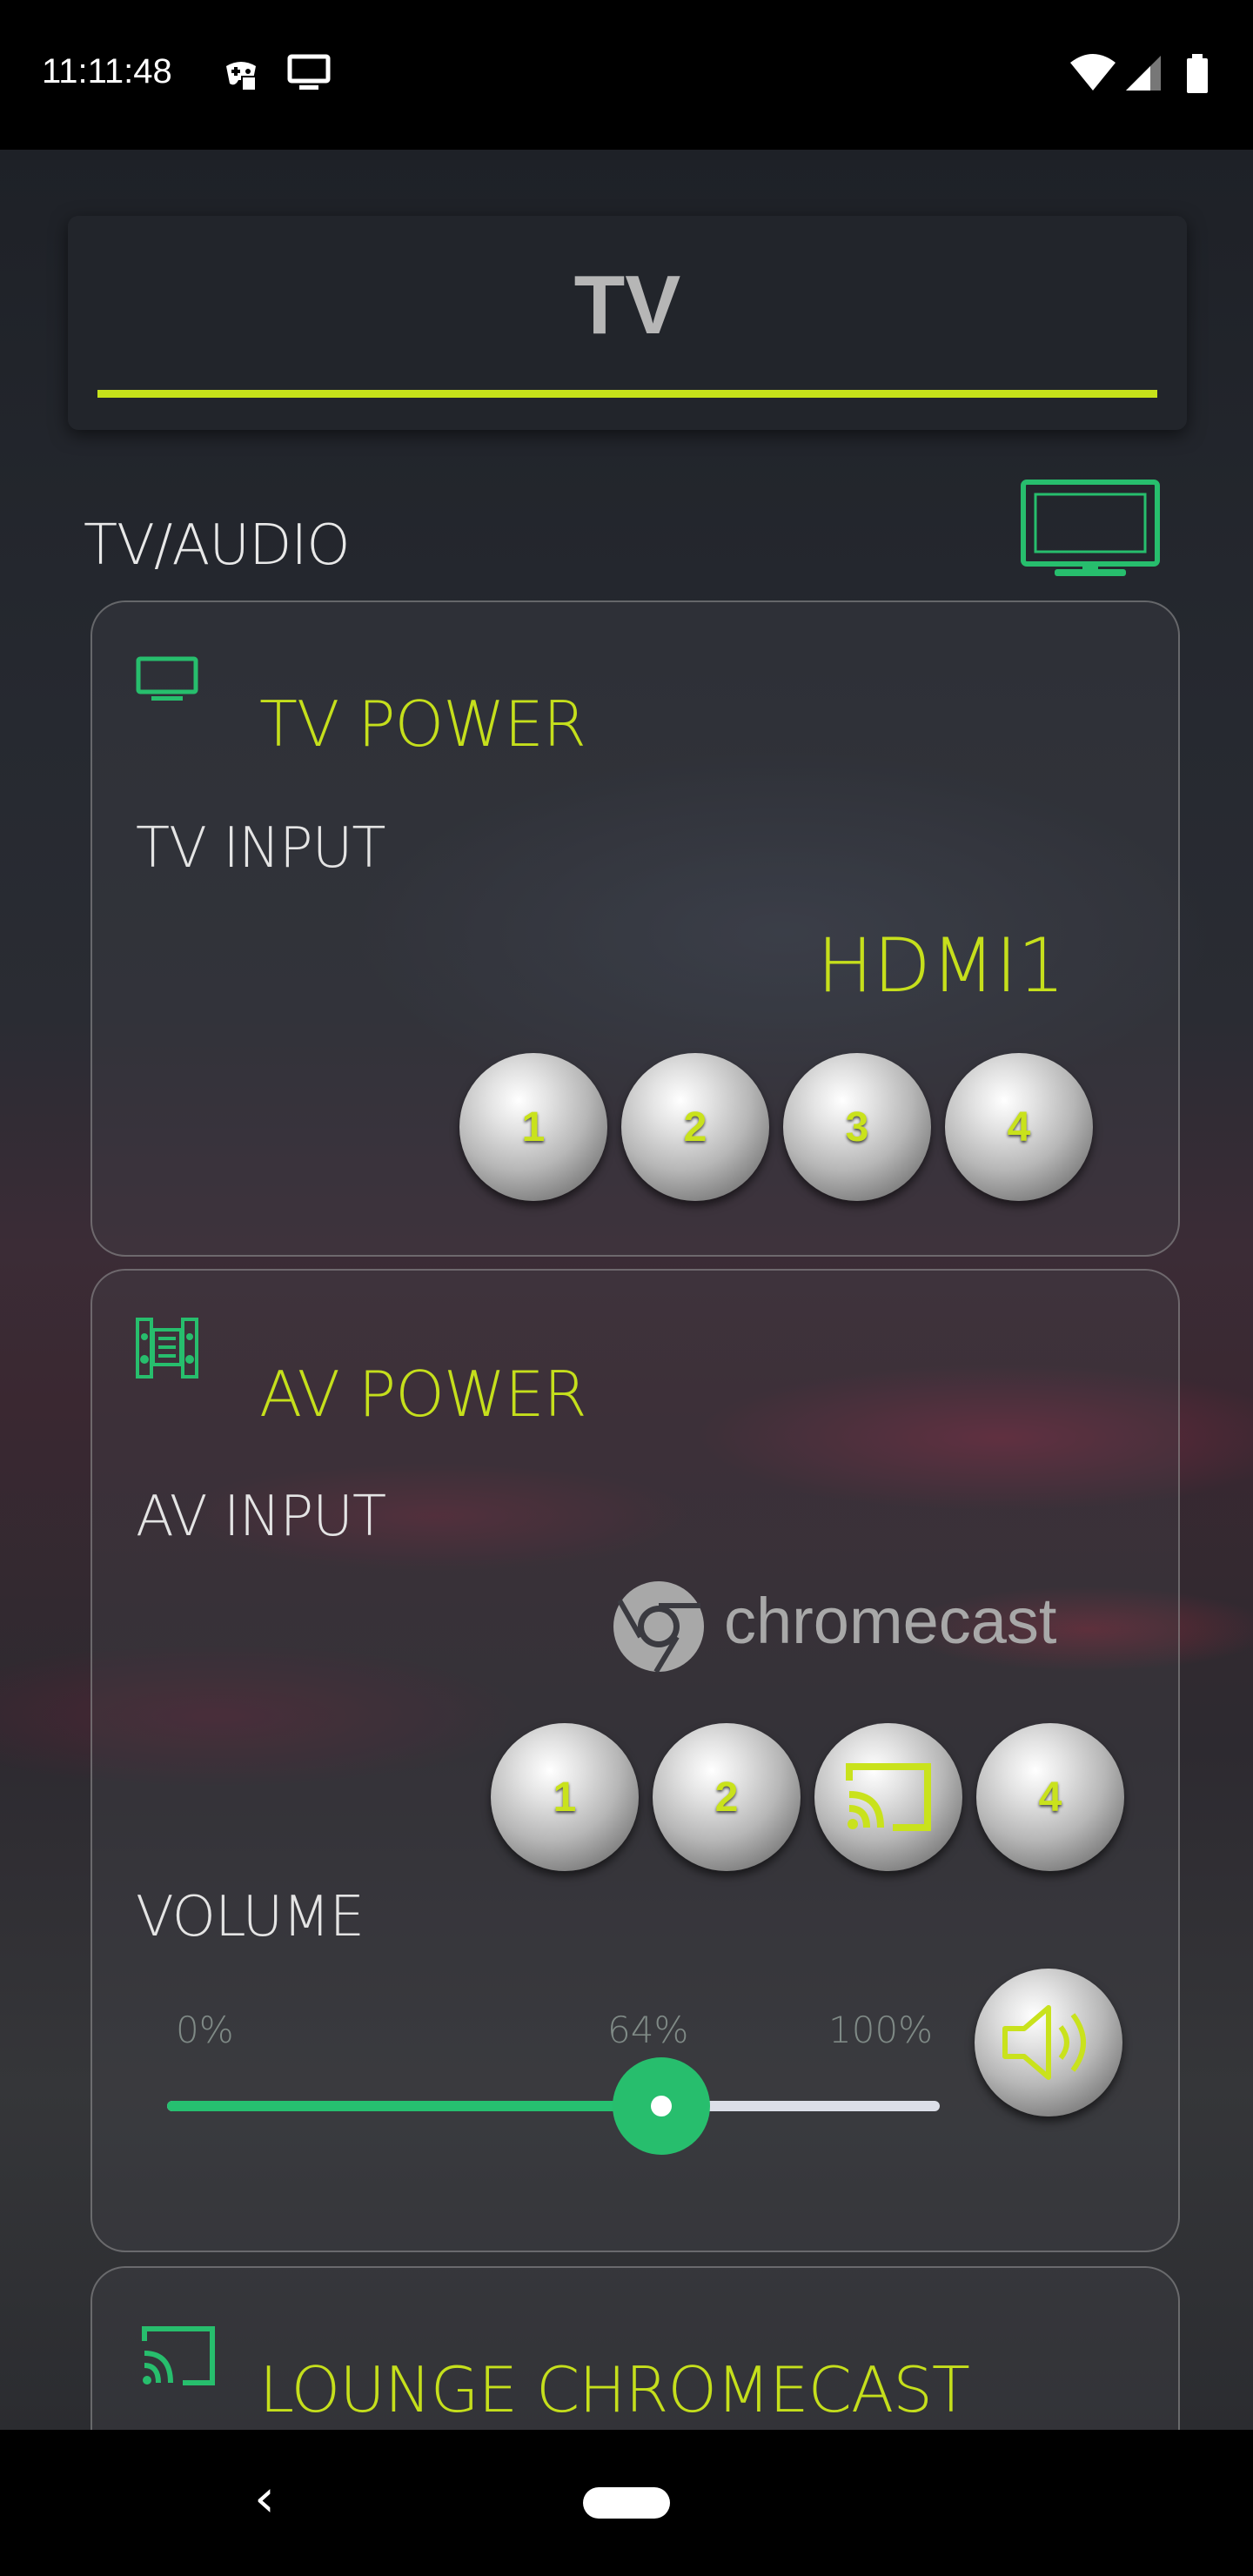  I want to click on battery-icon, so click(1197, 76).